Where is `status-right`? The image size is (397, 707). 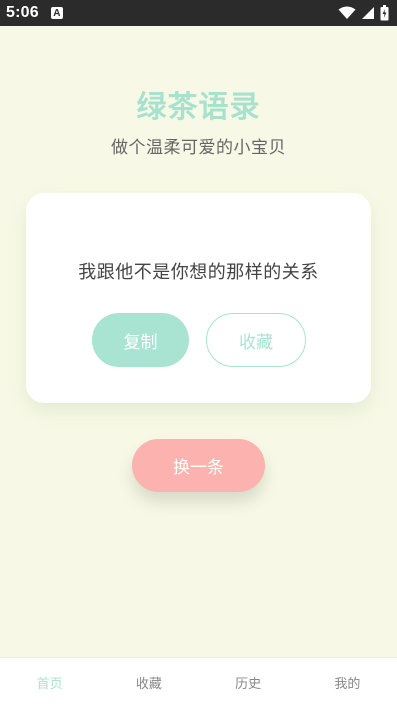
status-right is located at coordinates (363, 13).